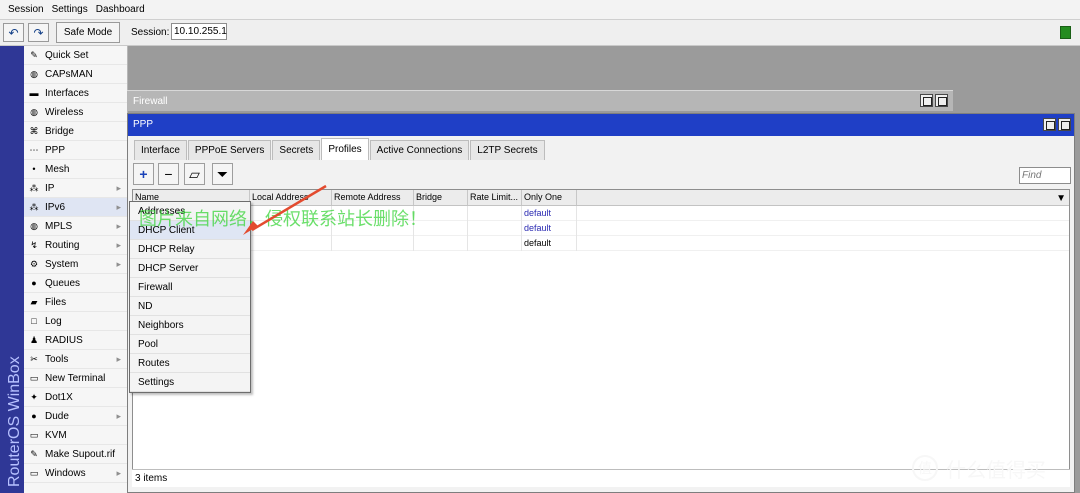  What do you see at coordinates (150, 32) in the screenshot?
I see `session-label: Session:` at bounding box center [150, 32].